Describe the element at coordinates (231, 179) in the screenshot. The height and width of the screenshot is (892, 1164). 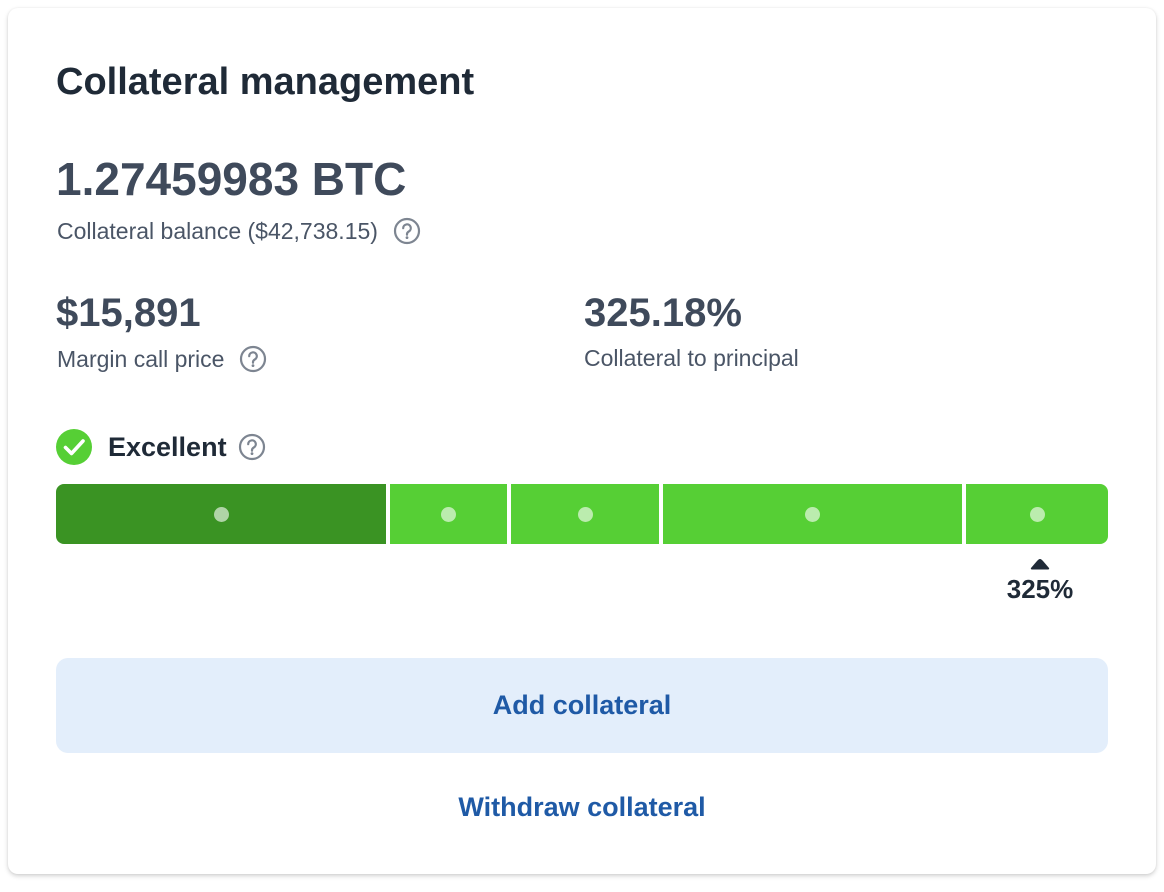
I see `collateral-balance-value: 1.27459983 BTC` at that location.